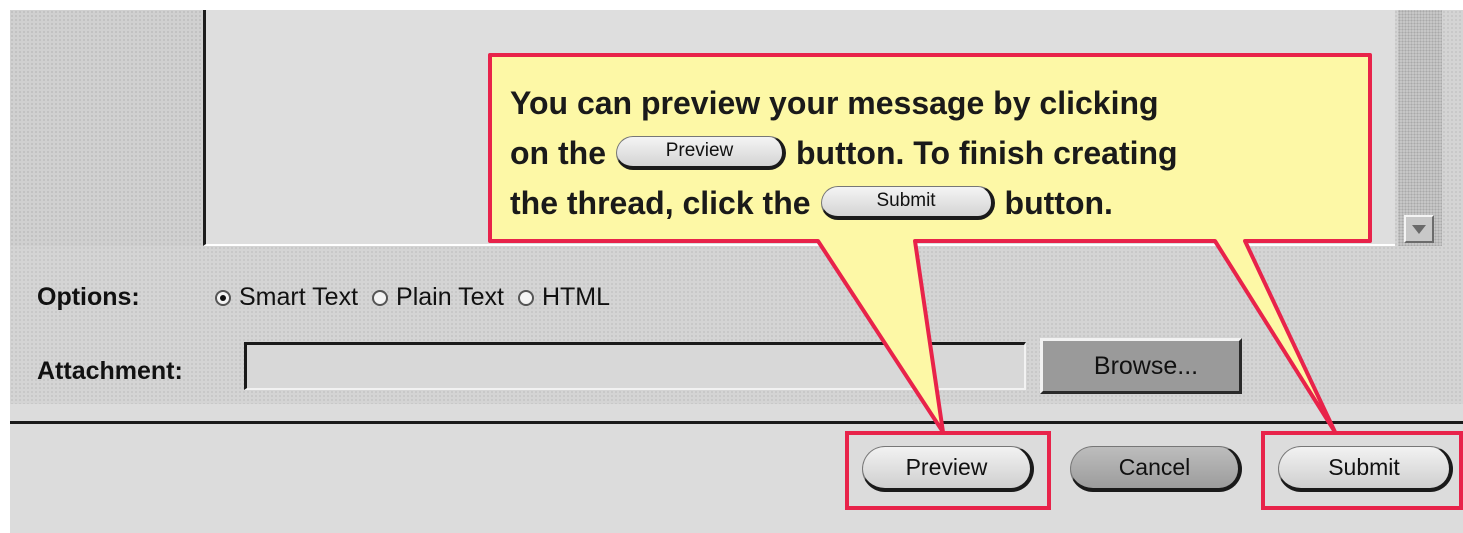 This screenshot has height=533, width=1463. Describe the element at coordinates (1058, 203) in the screenshot. I see `callout-text-fragment: button.` at that location.